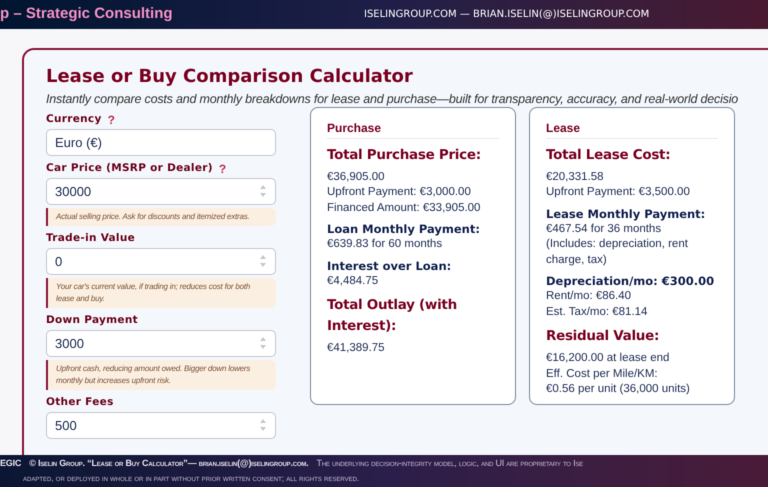 Image resolution: width=768 pixels, height=487 pixels. Describe the element at coordinates (608, 358) in the screenshot. I see `result-text: €16,200.00 at lease end` at that location.